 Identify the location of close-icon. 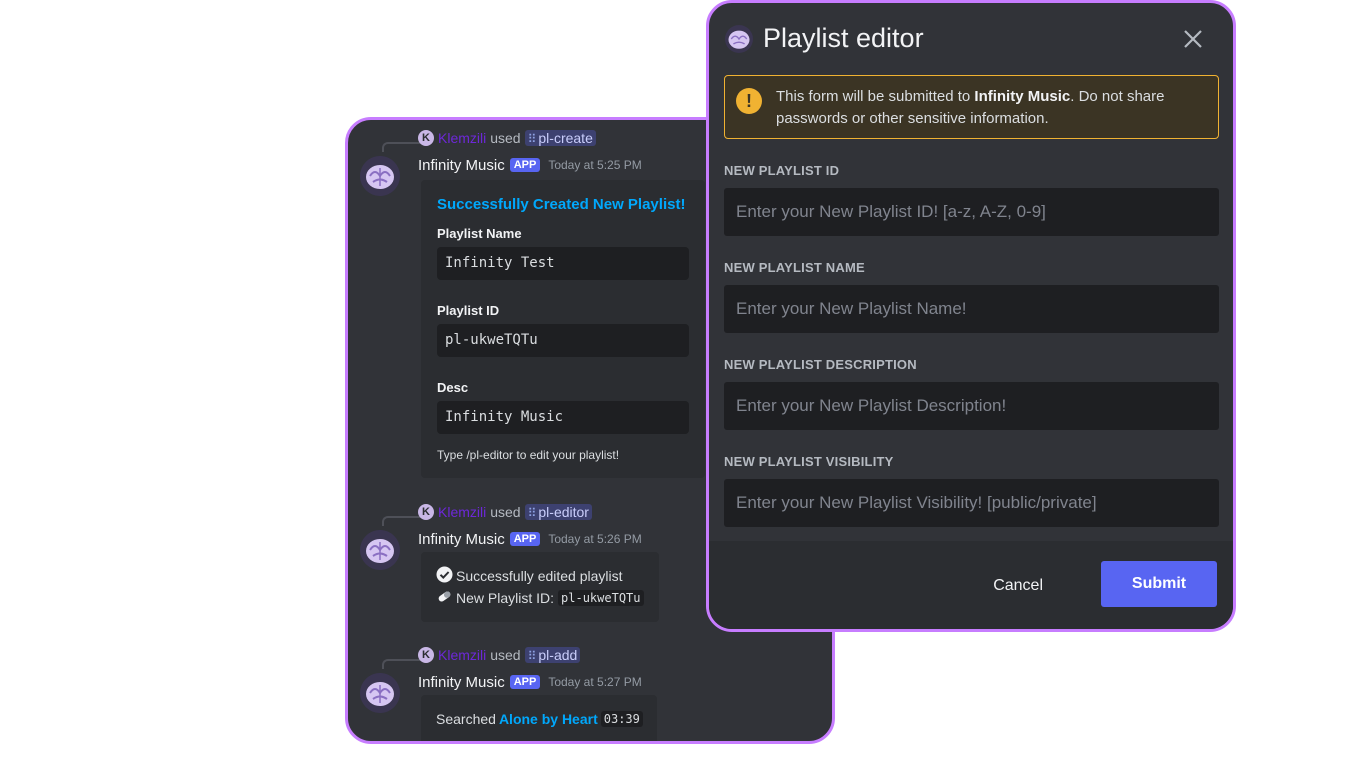
(1193, 39).